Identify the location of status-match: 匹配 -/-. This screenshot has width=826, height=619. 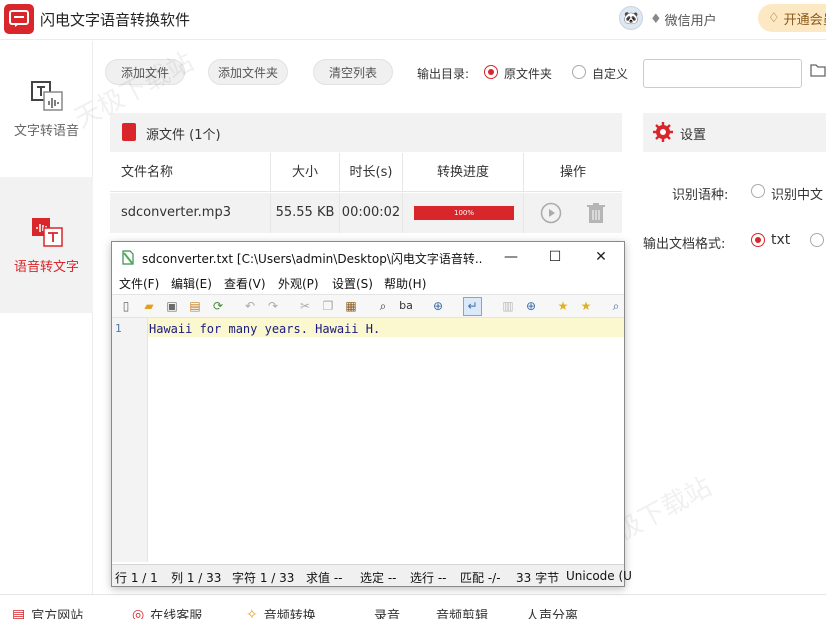
(480, 578).